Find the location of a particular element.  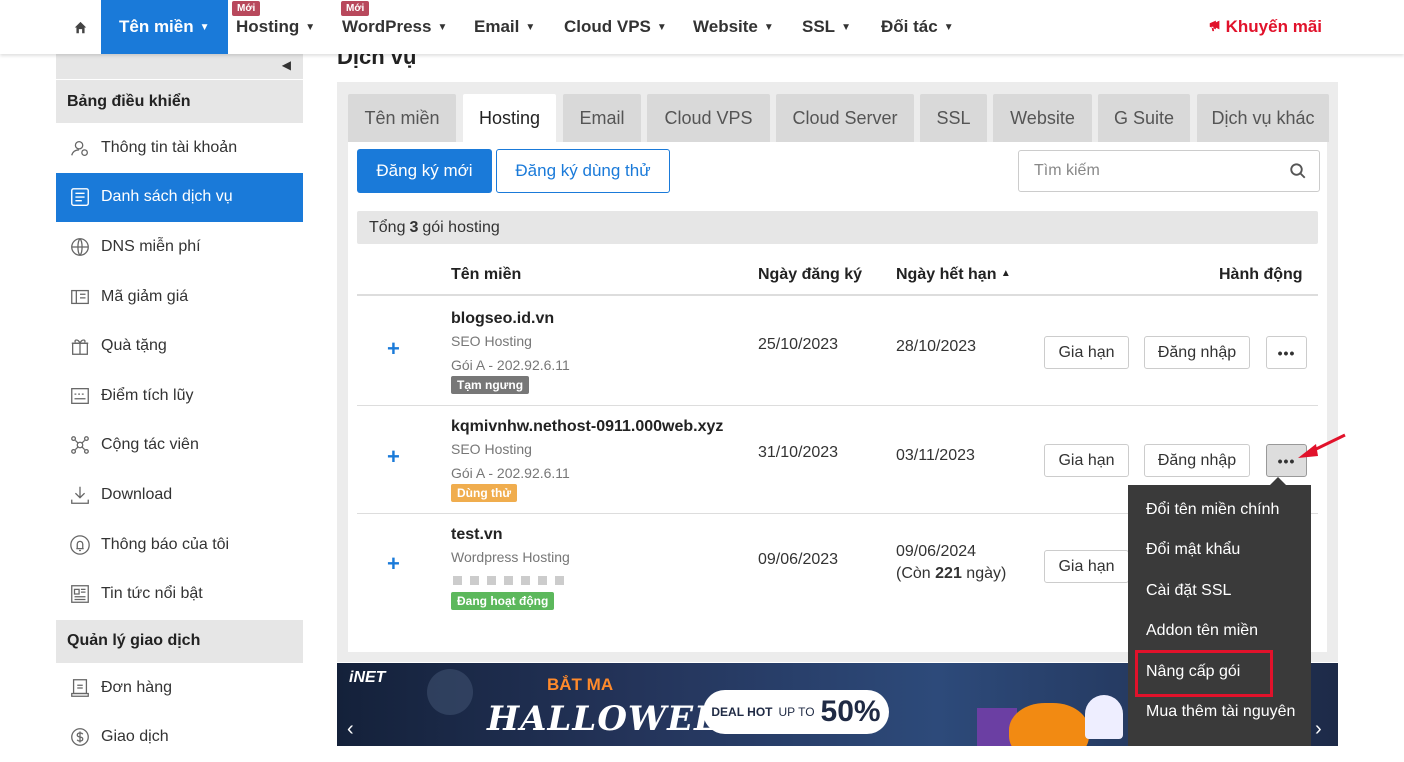

tab-website: Website is located at coordinates (1042, 118).